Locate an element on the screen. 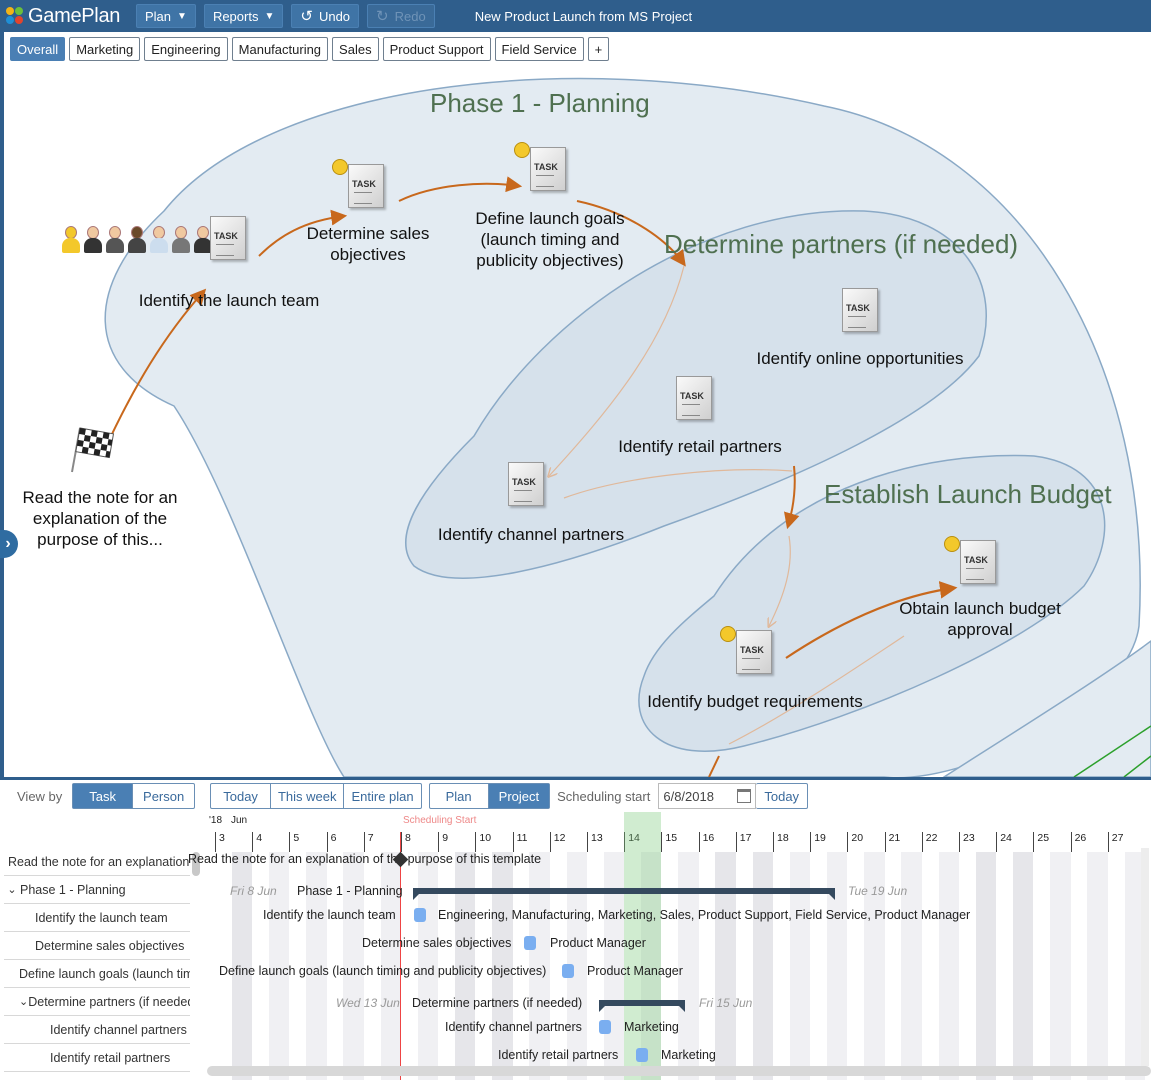 This screenshot has height=1080, width=1151. add-tab-button: + is located at coordinates (598, 49).